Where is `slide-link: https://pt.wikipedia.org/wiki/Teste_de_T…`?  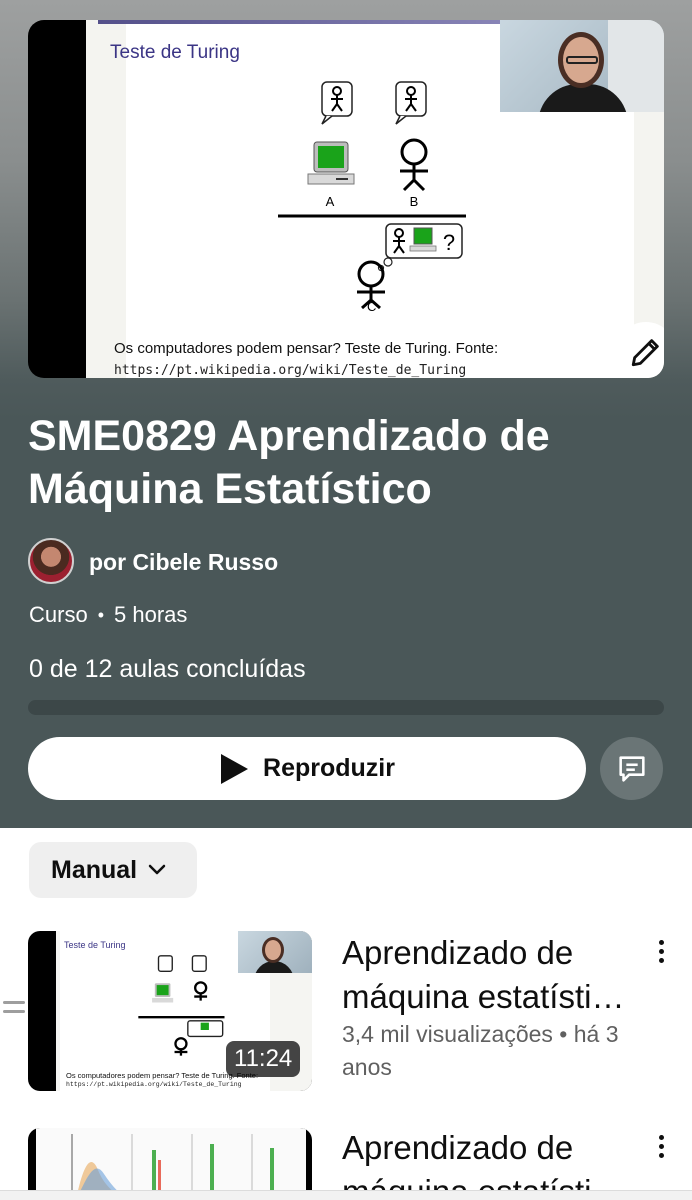 slide-link: https://pt.wikipedia.org/wiki/Teste_de_T… is located at coordinates (290, 370).